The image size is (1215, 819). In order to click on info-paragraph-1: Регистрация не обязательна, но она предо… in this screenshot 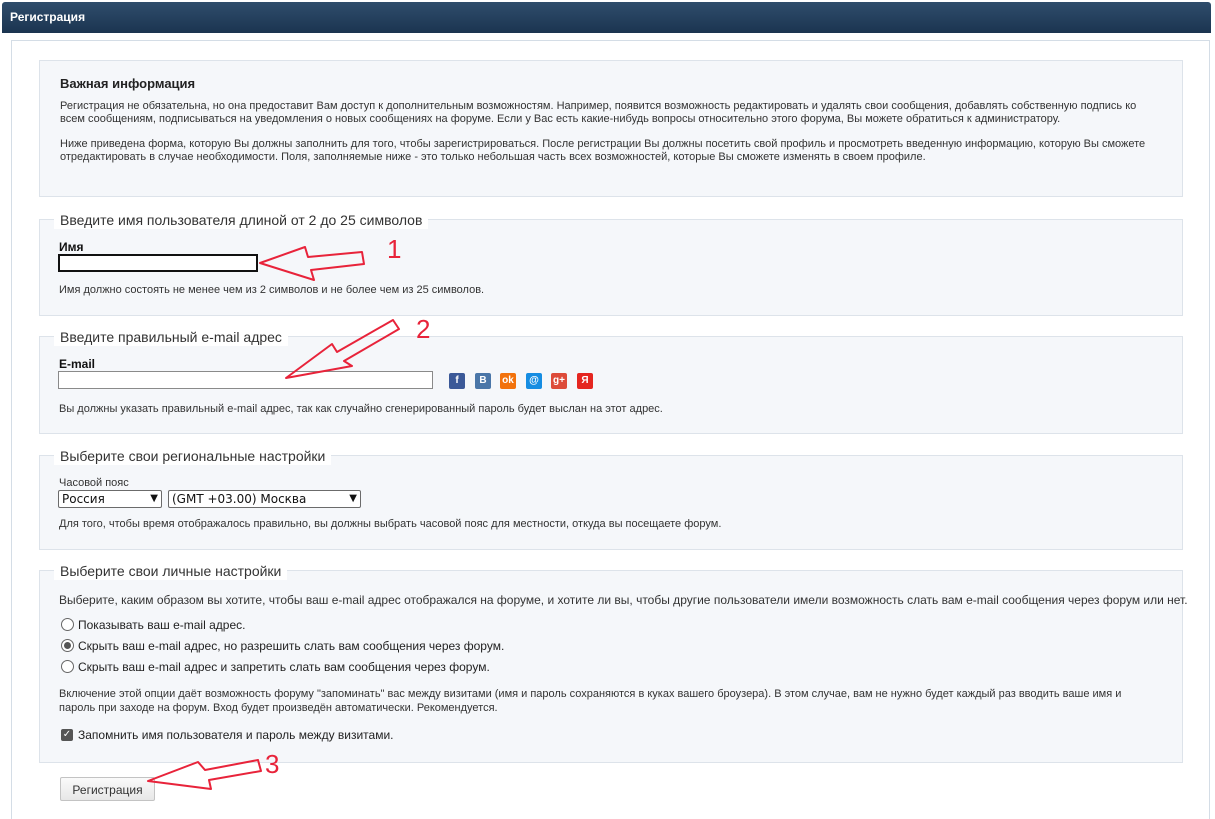, I will do `click(598, 112)`.